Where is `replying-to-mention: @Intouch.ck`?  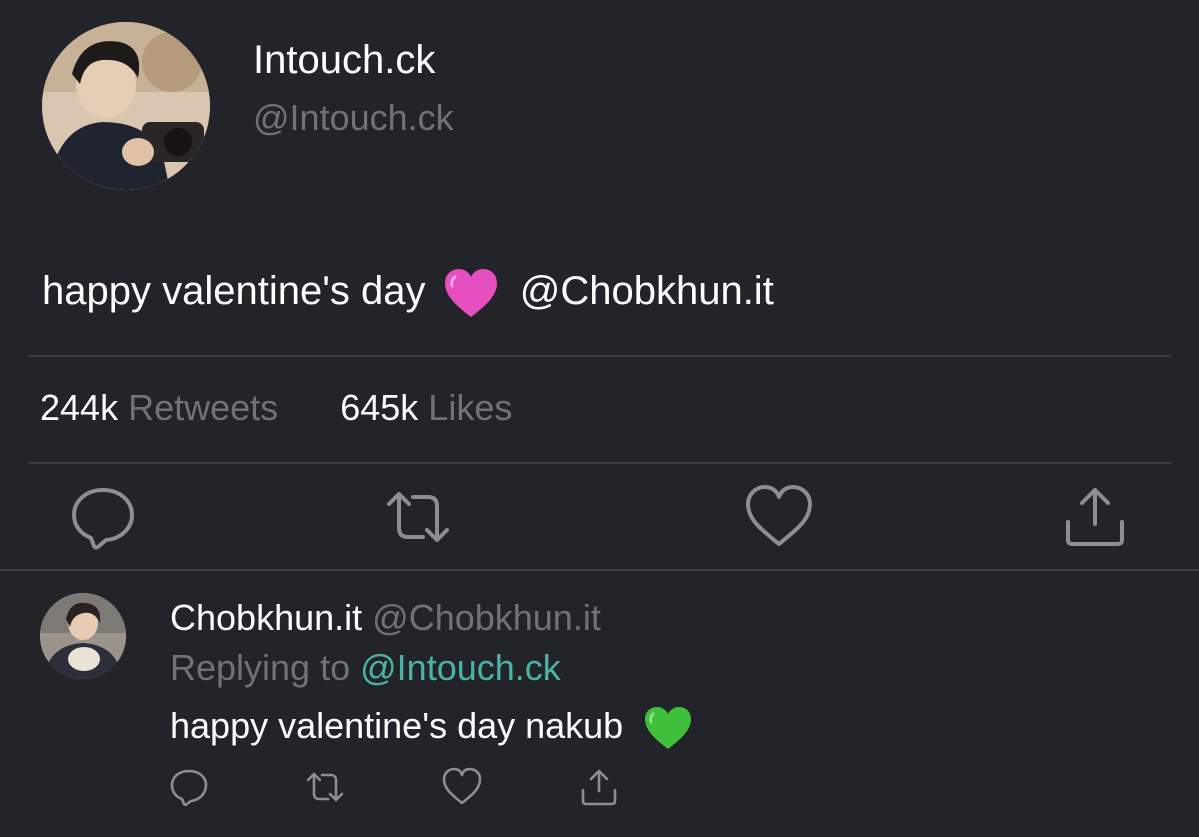
replying-to-mention: @Intouch.ck is located at coordinates (460, 667).